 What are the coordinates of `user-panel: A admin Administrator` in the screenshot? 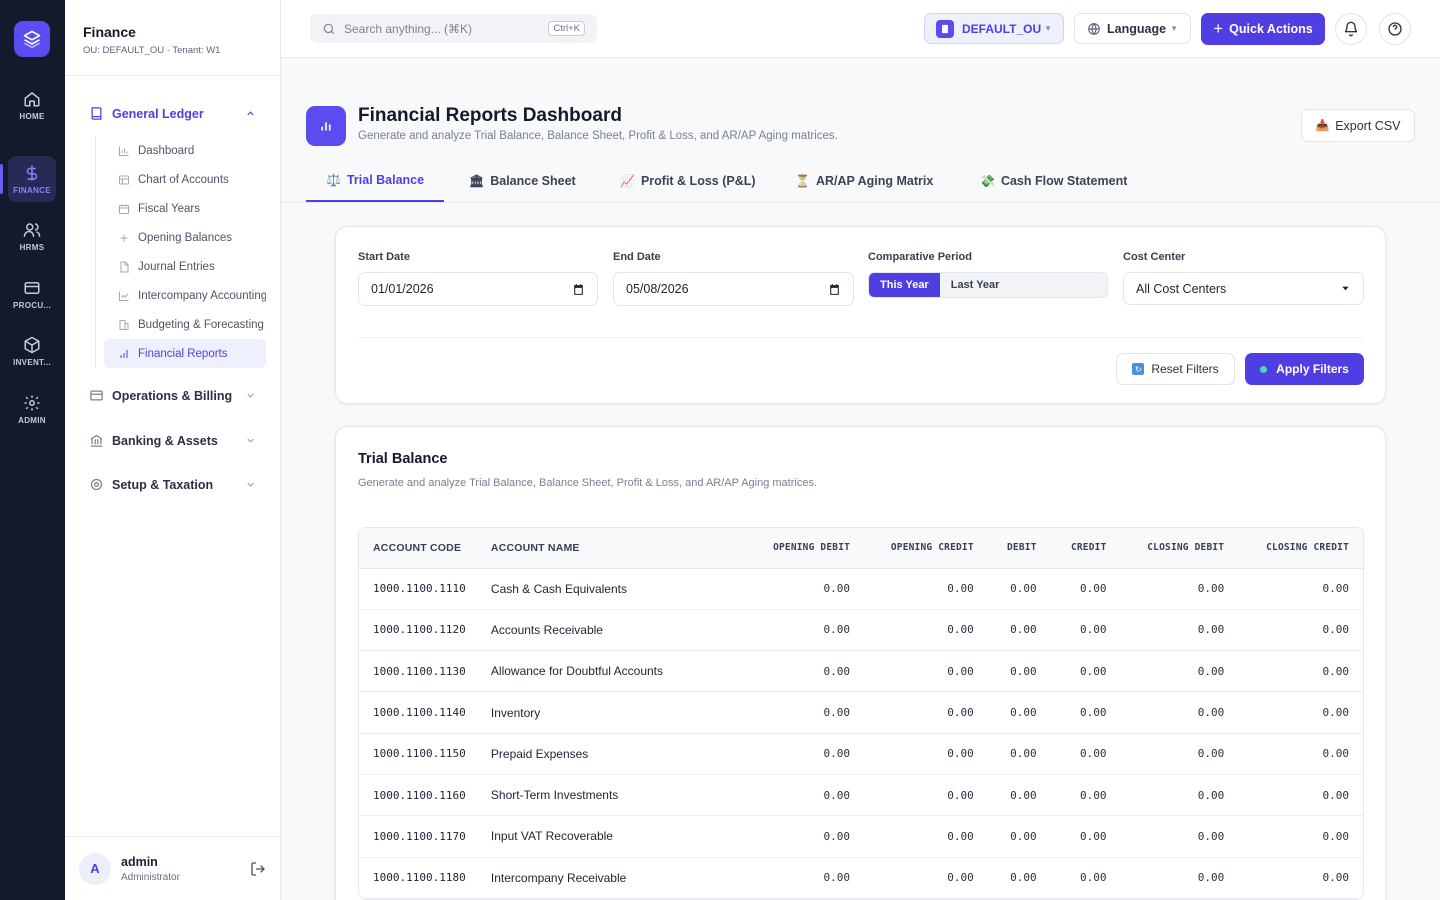 It's located at (172, 868).